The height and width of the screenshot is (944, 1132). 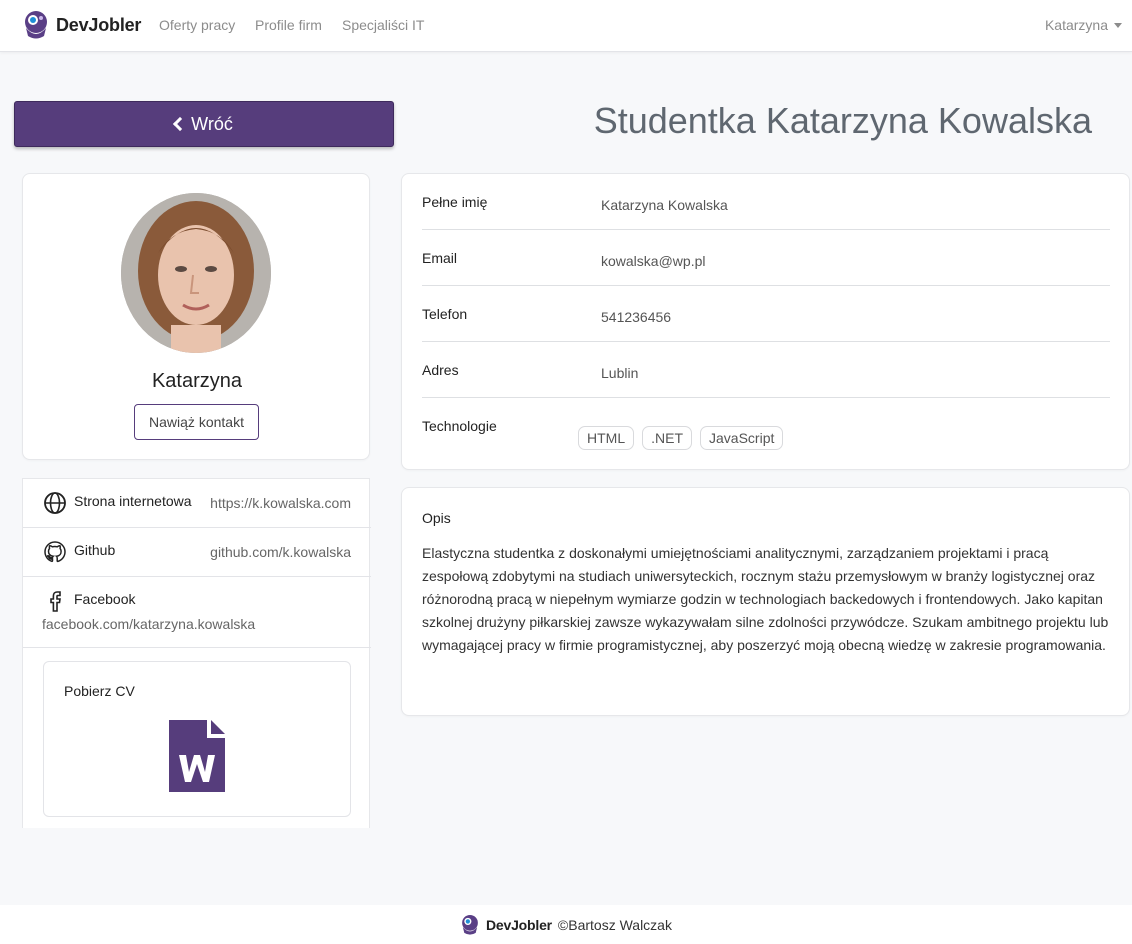 What do you see at coordinates (95, 550) in the screenshot?
I see `github-label: Github` at bounding box center [95, 550].